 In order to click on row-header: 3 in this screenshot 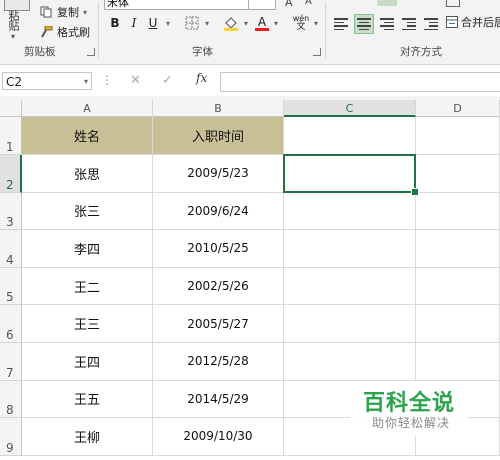, I will do `click(11, 211)`.